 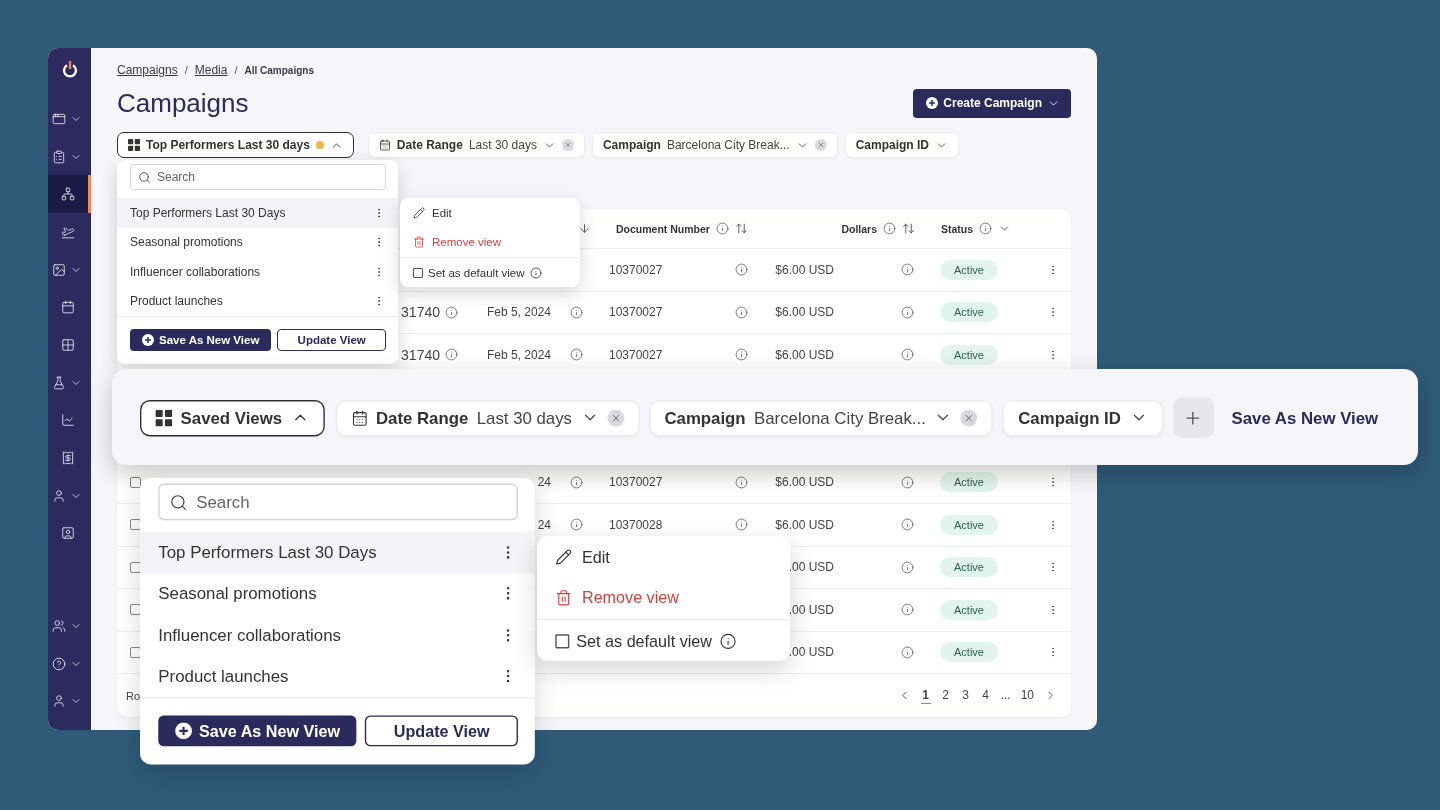 I want to click on breadcrumb-link: Media, so click(x=211, y=70).